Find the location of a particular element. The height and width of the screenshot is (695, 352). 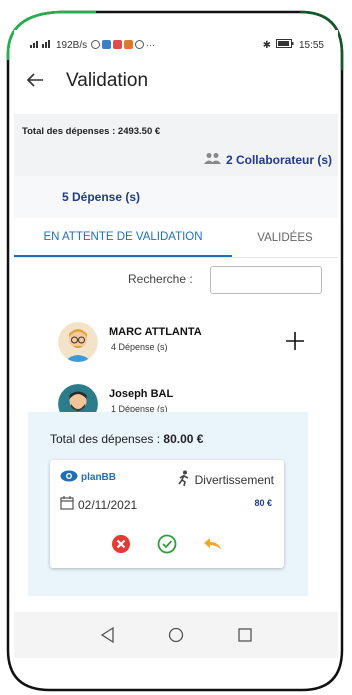

bluetooth-icon: ✱ is located at coordinates (266, 45).